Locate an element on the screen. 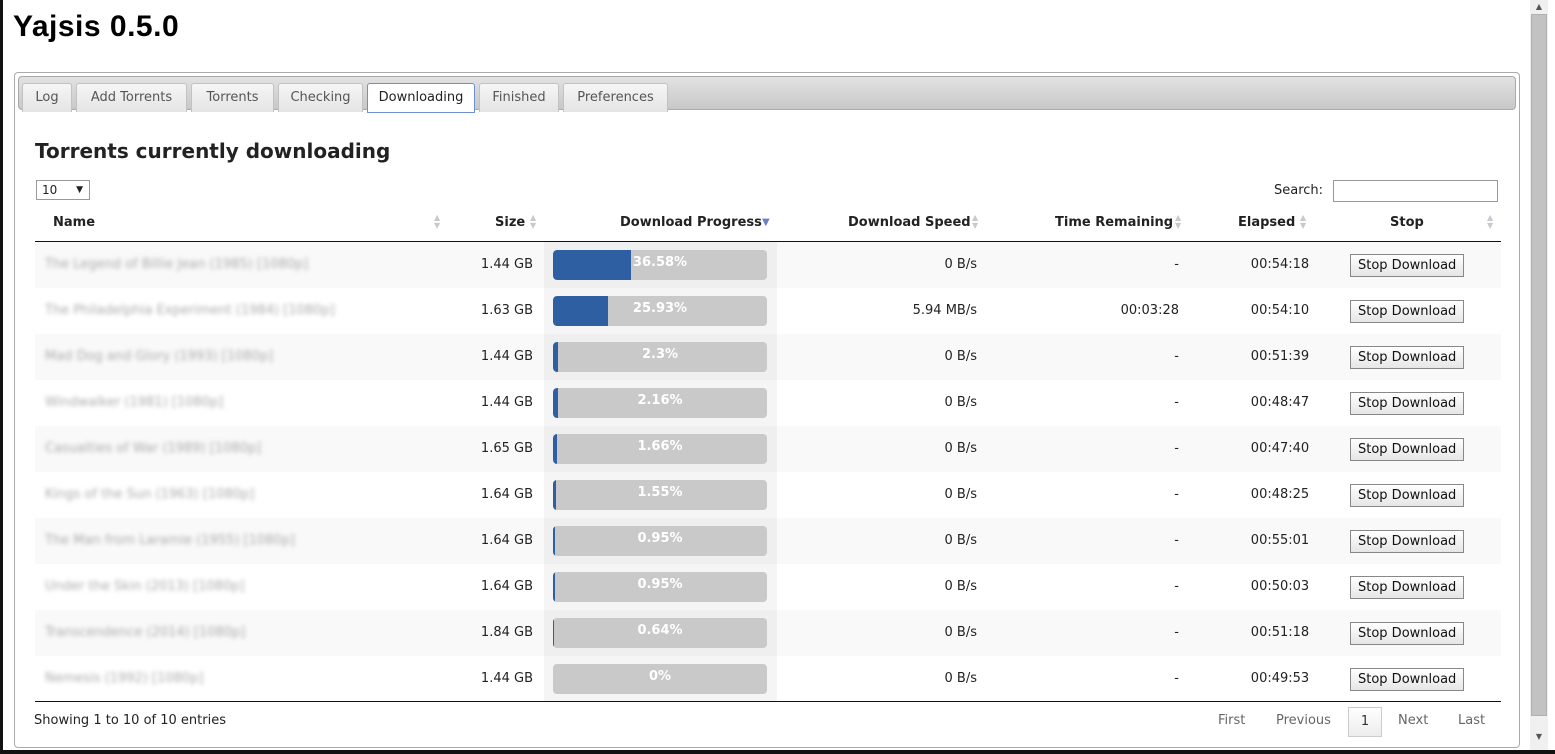 The width and height of the screenshot is (1555, 754). pagination-page: 1 is located at coordinates (1365, 722).